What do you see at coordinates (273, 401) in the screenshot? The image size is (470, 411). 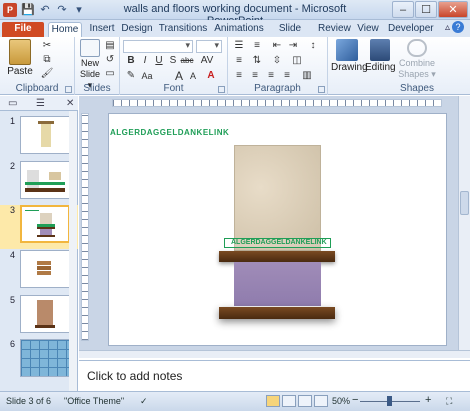 I see `normal-view-button` at bounding box center [273, 401].